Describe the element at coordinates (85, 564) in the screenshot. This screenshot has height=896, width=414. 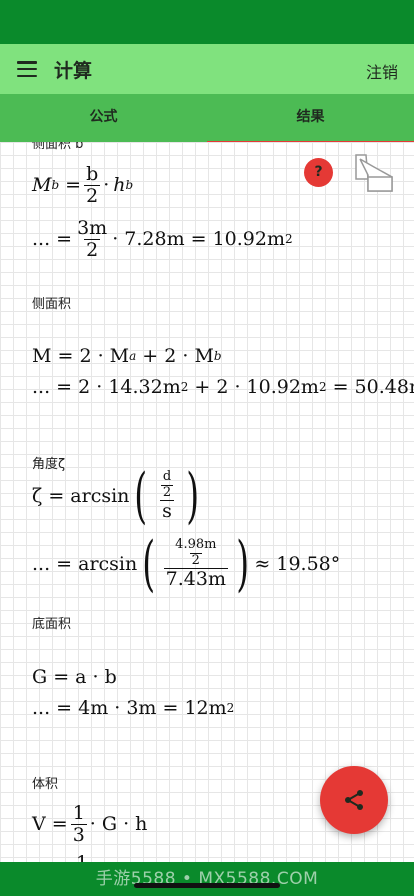
I see `zeta-line2: ... = arcsin` at that location.